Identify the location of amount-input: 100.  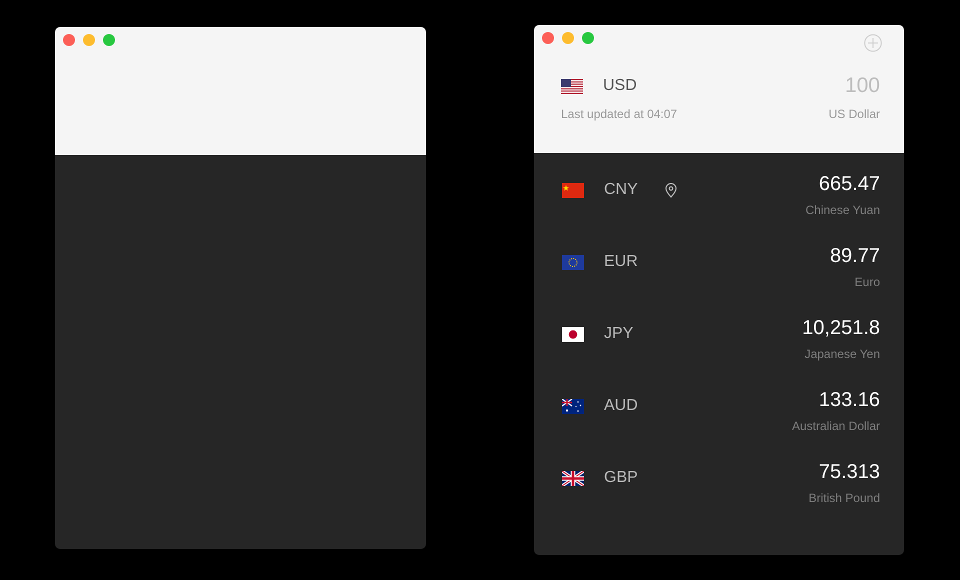
(862, 86).